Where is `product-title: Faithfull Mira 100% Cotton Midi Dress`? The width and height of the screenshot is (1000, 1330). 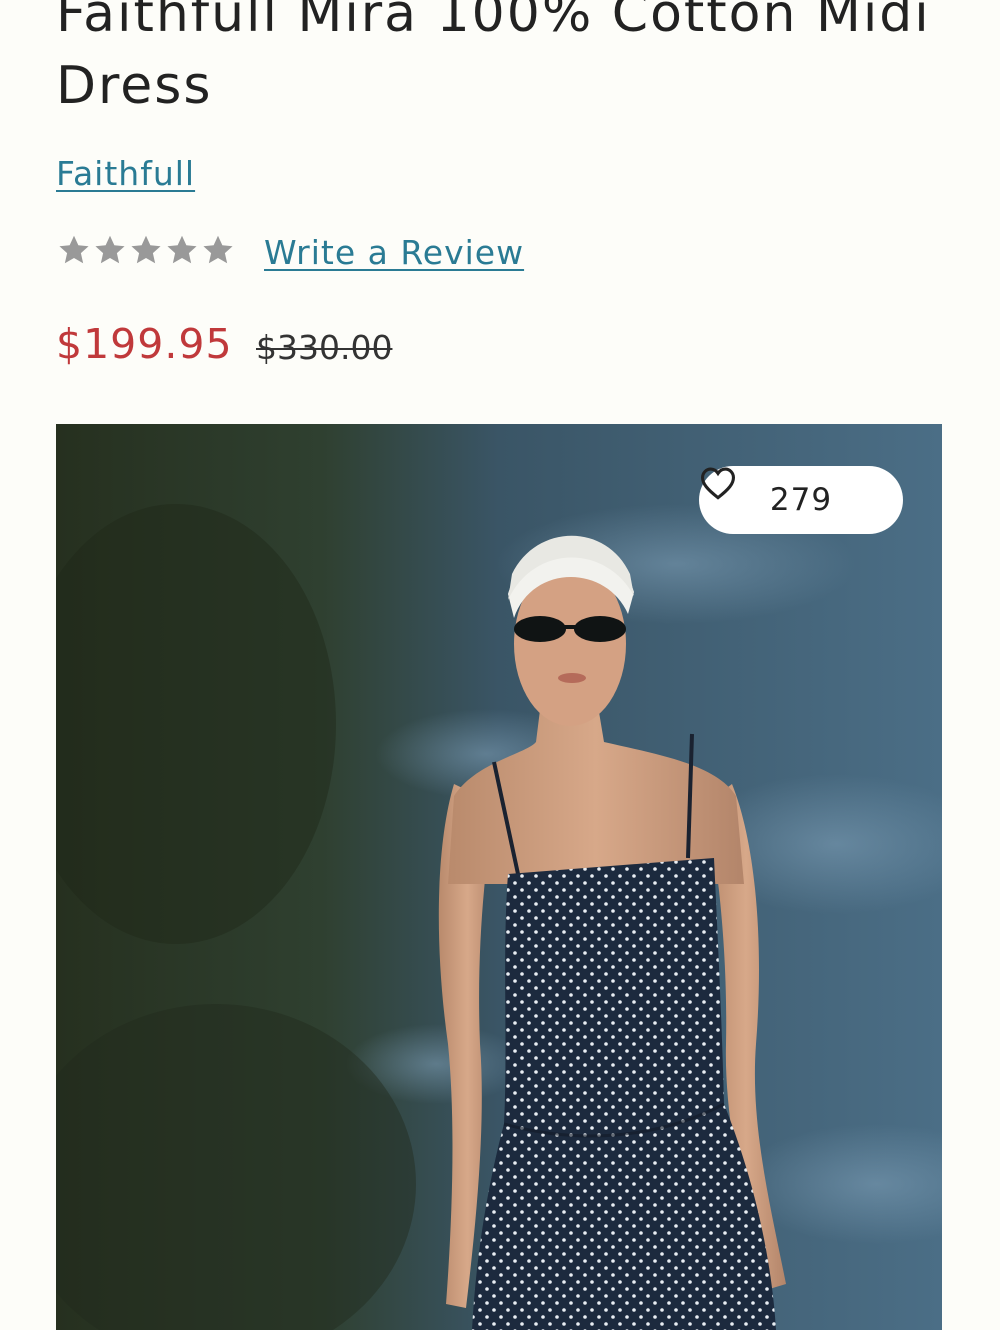
product-title: Faithfull Mira 100% Cotton Midi Dress is located at coordinates (493, 58).